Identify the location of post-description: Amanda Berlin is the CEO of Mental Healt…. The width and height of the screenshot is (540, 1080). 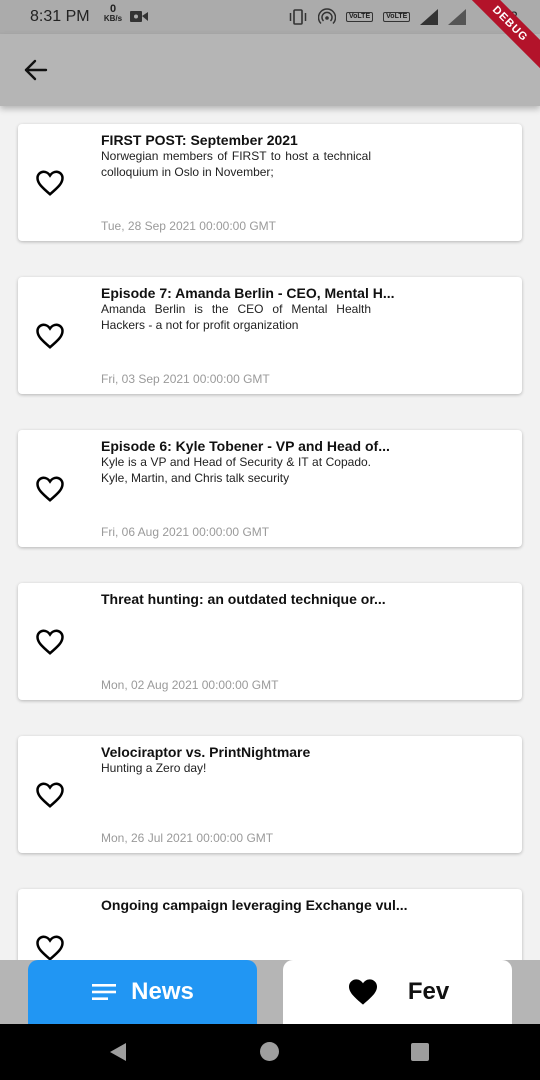
(236, 317).